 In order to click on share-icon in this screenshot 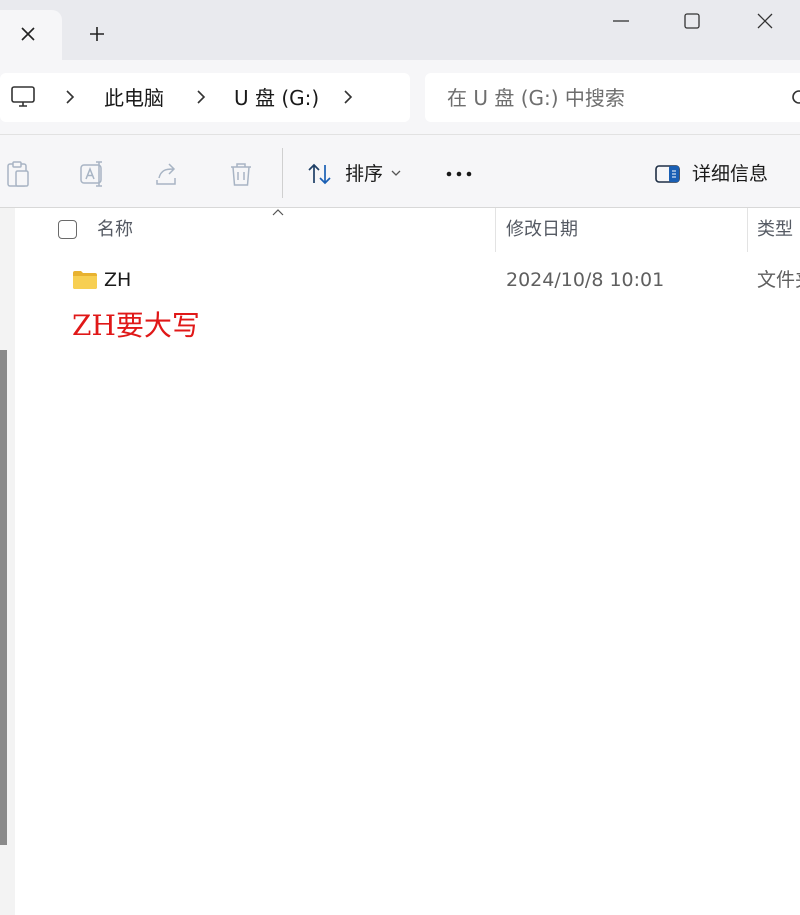, I will do `click(167, 174)`.